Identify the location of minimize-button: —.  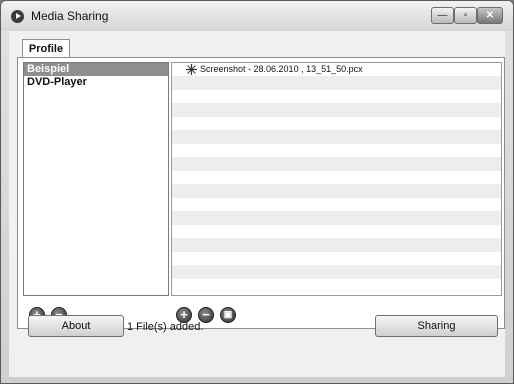
(442, 15).